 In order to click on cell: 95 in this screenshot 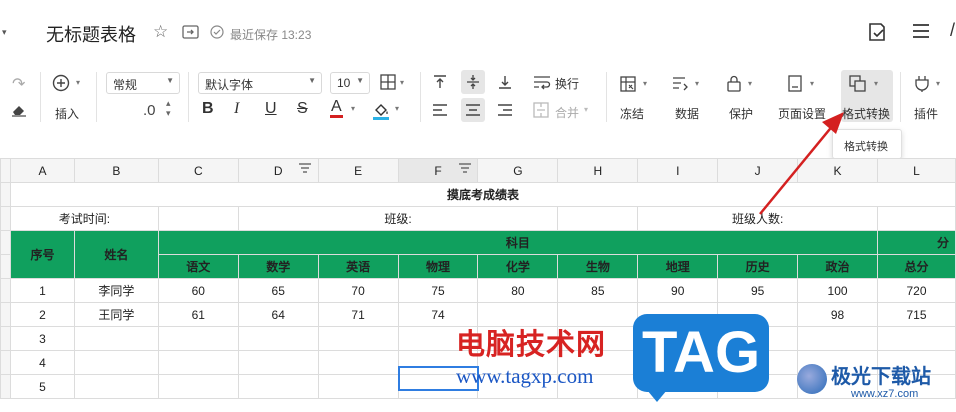, I will do `click(758, 290)`.